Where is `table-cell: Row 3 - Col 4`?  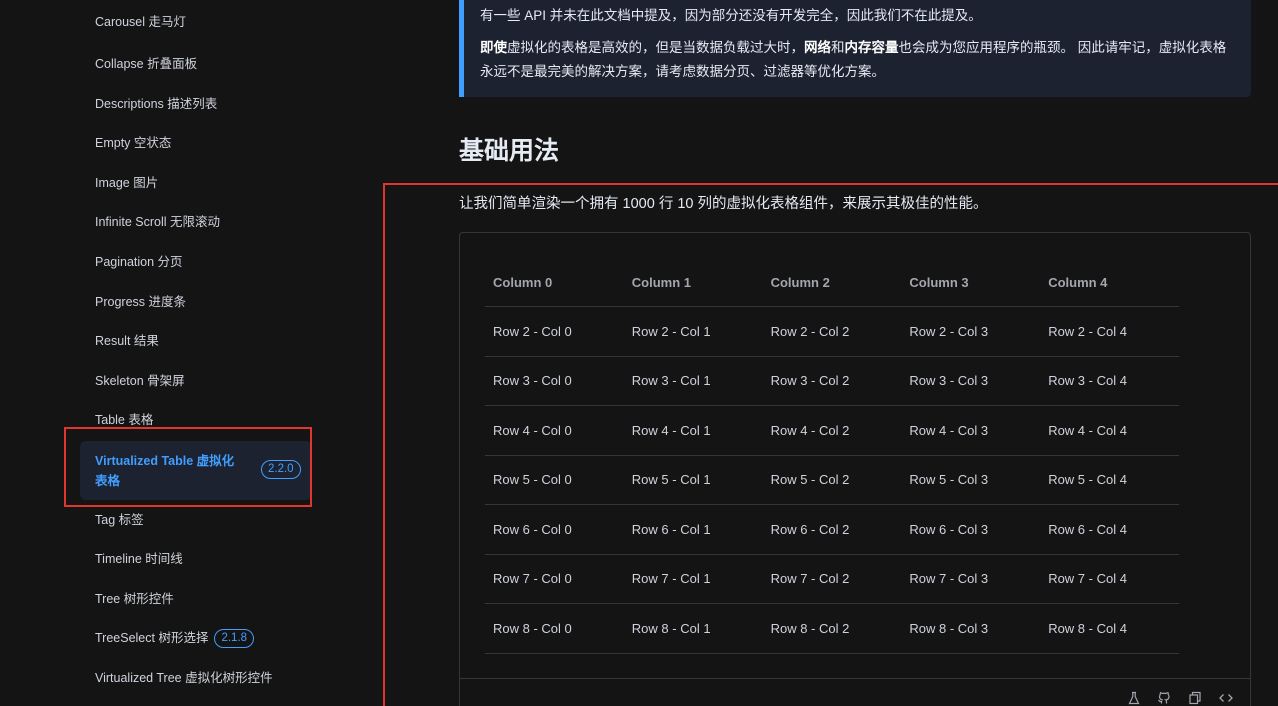
table-cell: Row 3 - Col 4 is located at coordinates (1087, 381).